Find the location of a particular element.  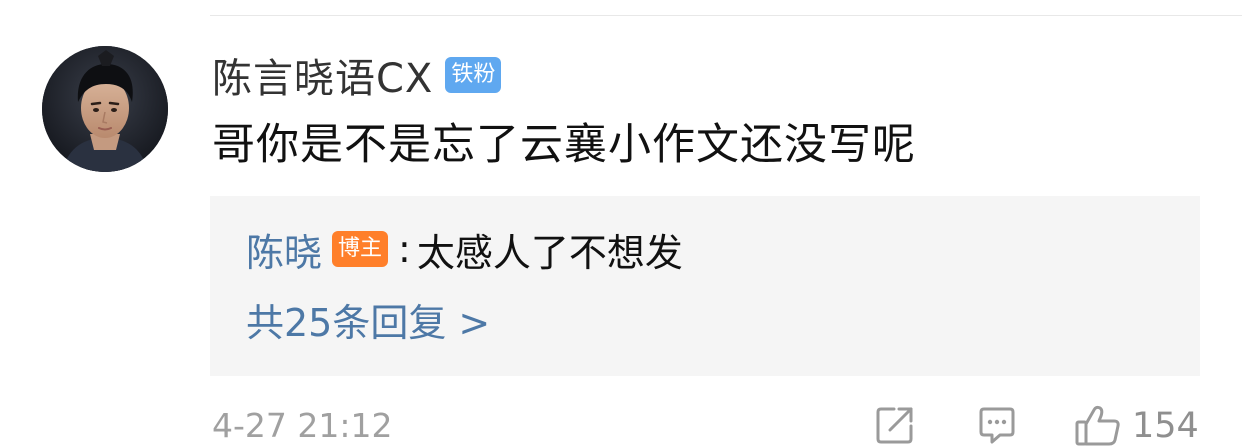

reply-author: 陈晓 is located at coordinates (284, 249).